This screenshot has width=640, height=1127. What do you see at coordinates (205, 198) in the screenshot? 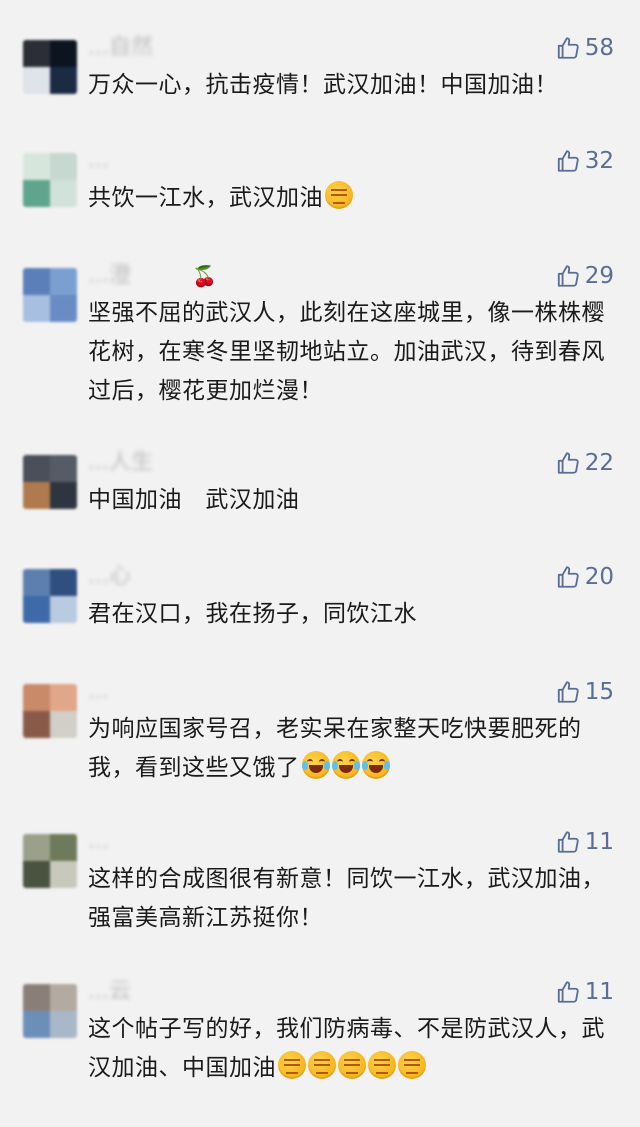
I see `comment-body: 共饮一江水，武汉加油` at bounding box center [205, 198].